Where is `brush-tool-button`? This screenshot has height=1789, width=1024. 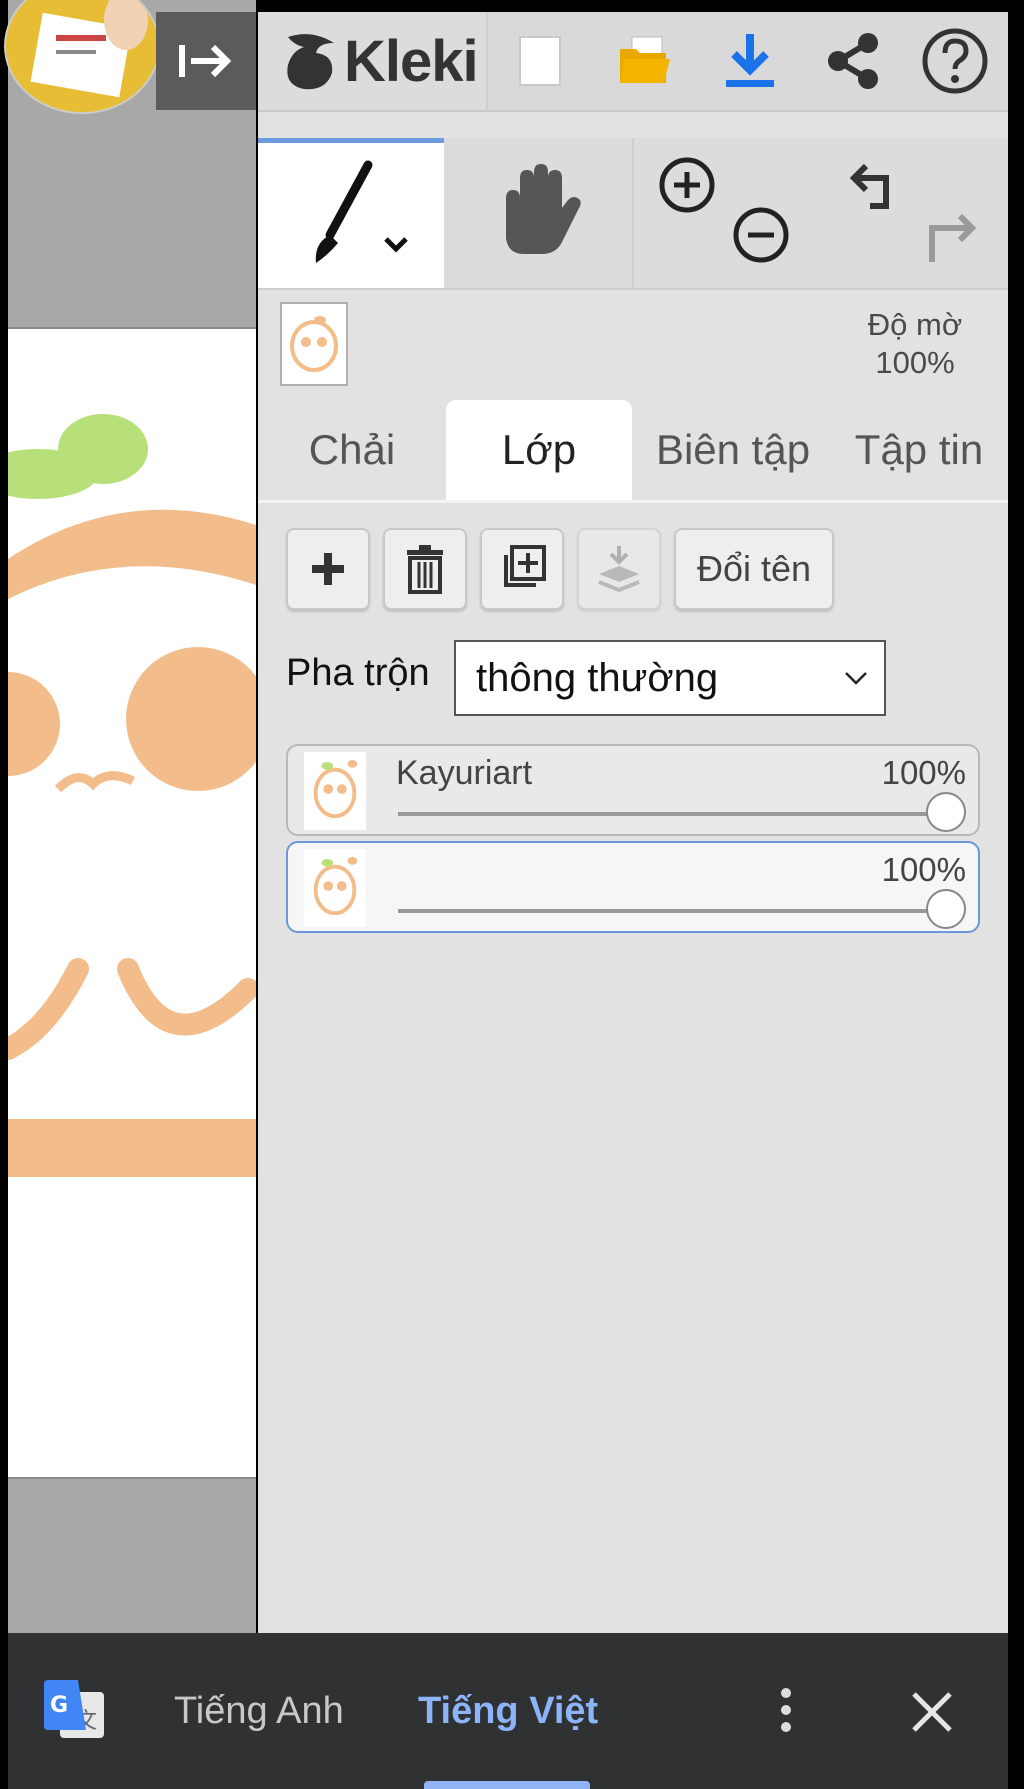 brush-tool-button is located at coordinates (351, 213).